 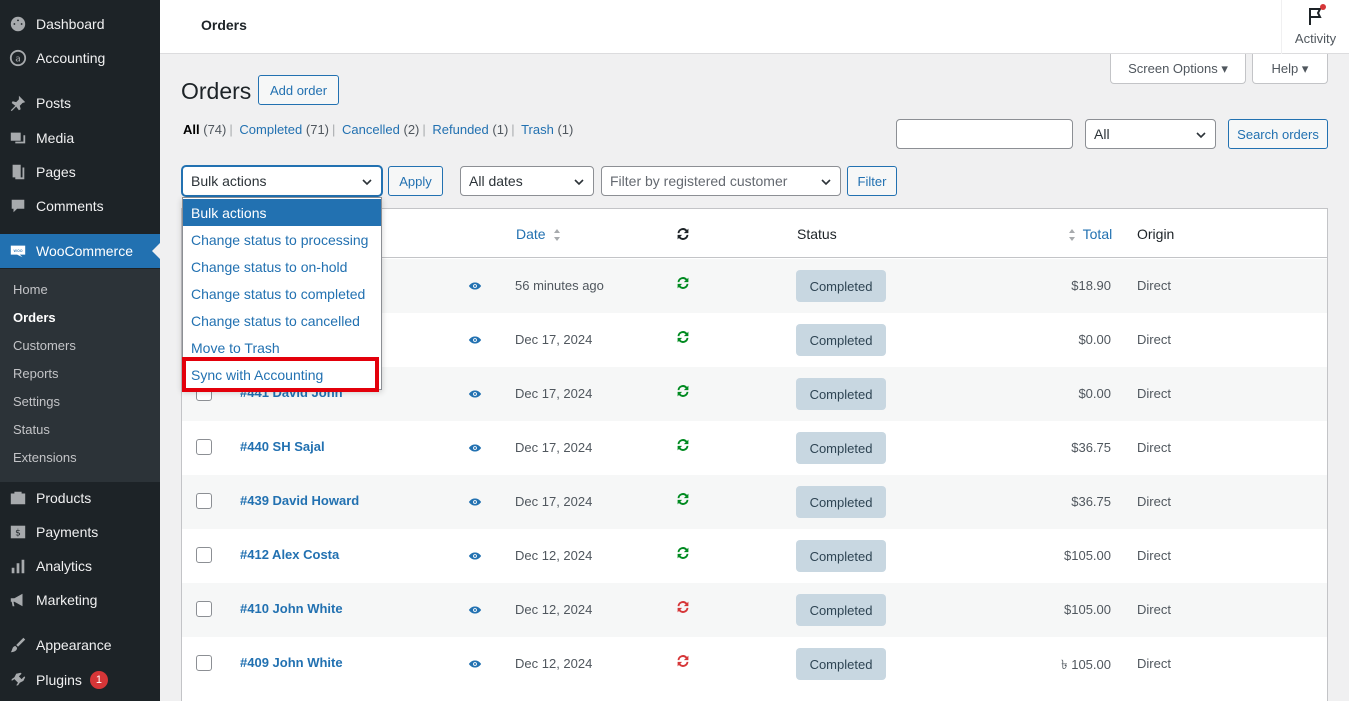 What do you see at coordinates (683, 661) in the screenshot?
I see `sync-error-icon` at bounding box center [683, 661].